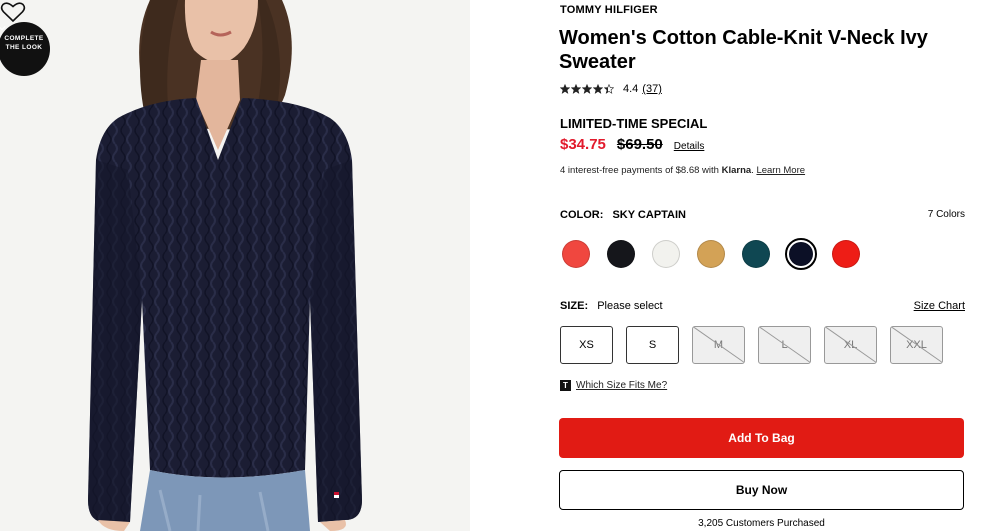  Describe the element at coordinates (639, 144) in the screenshot. I see `original-price: $69.50` at that location.